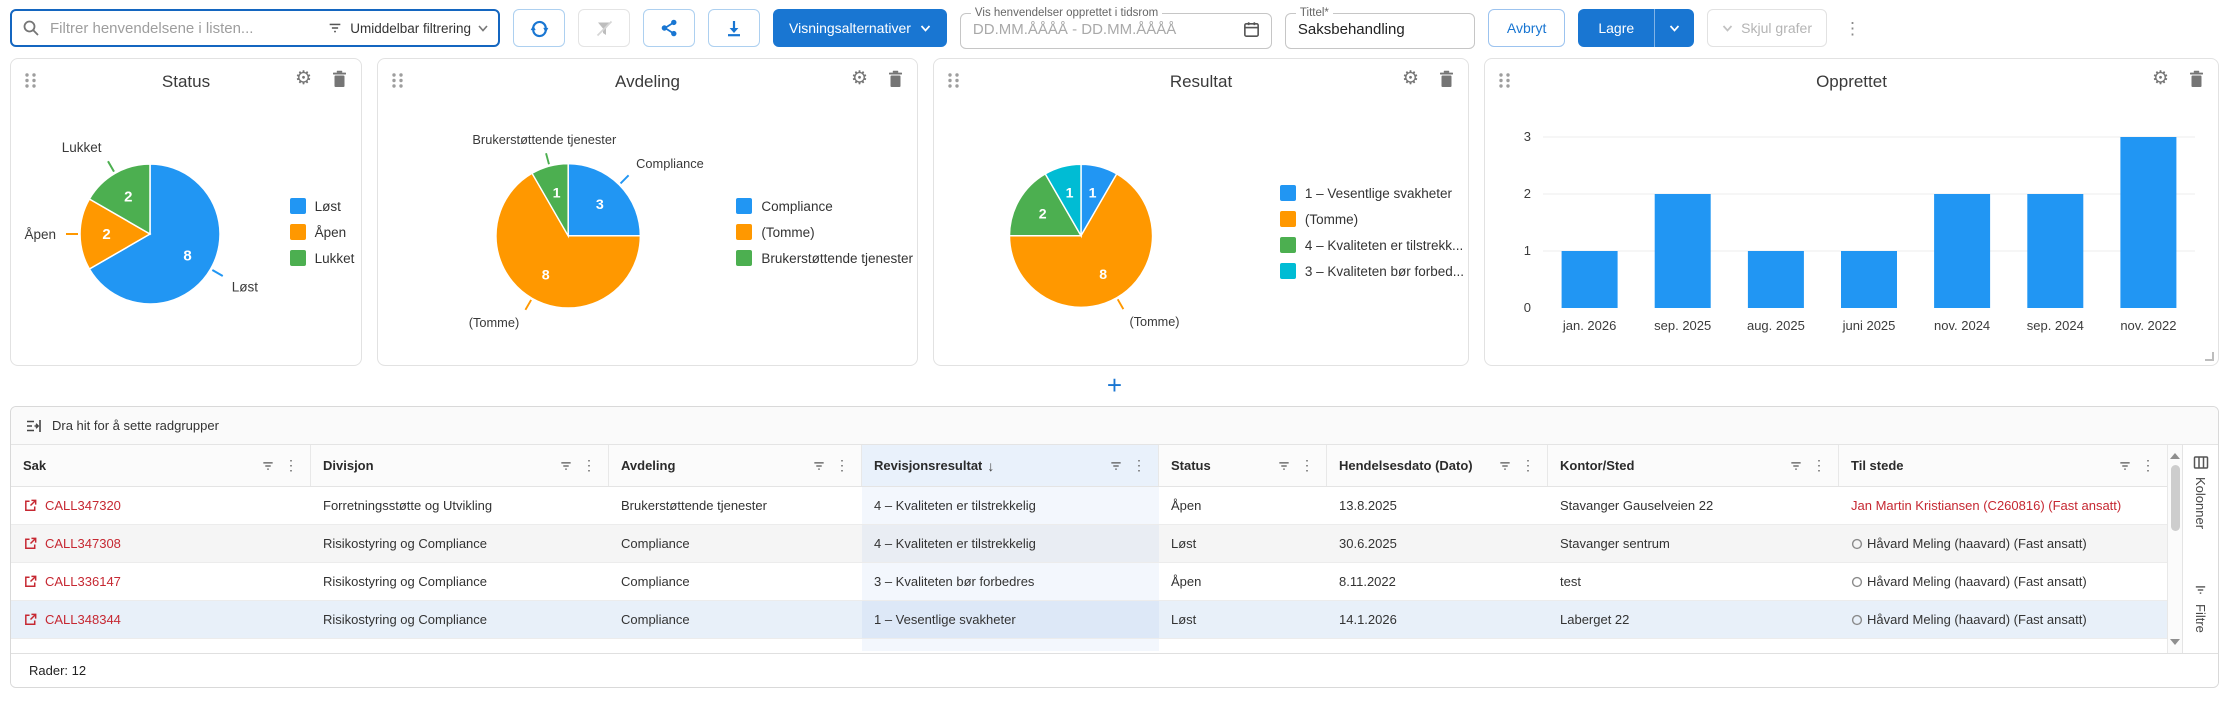  I want to click on y-tick-label: 1, so click(1526, 250).